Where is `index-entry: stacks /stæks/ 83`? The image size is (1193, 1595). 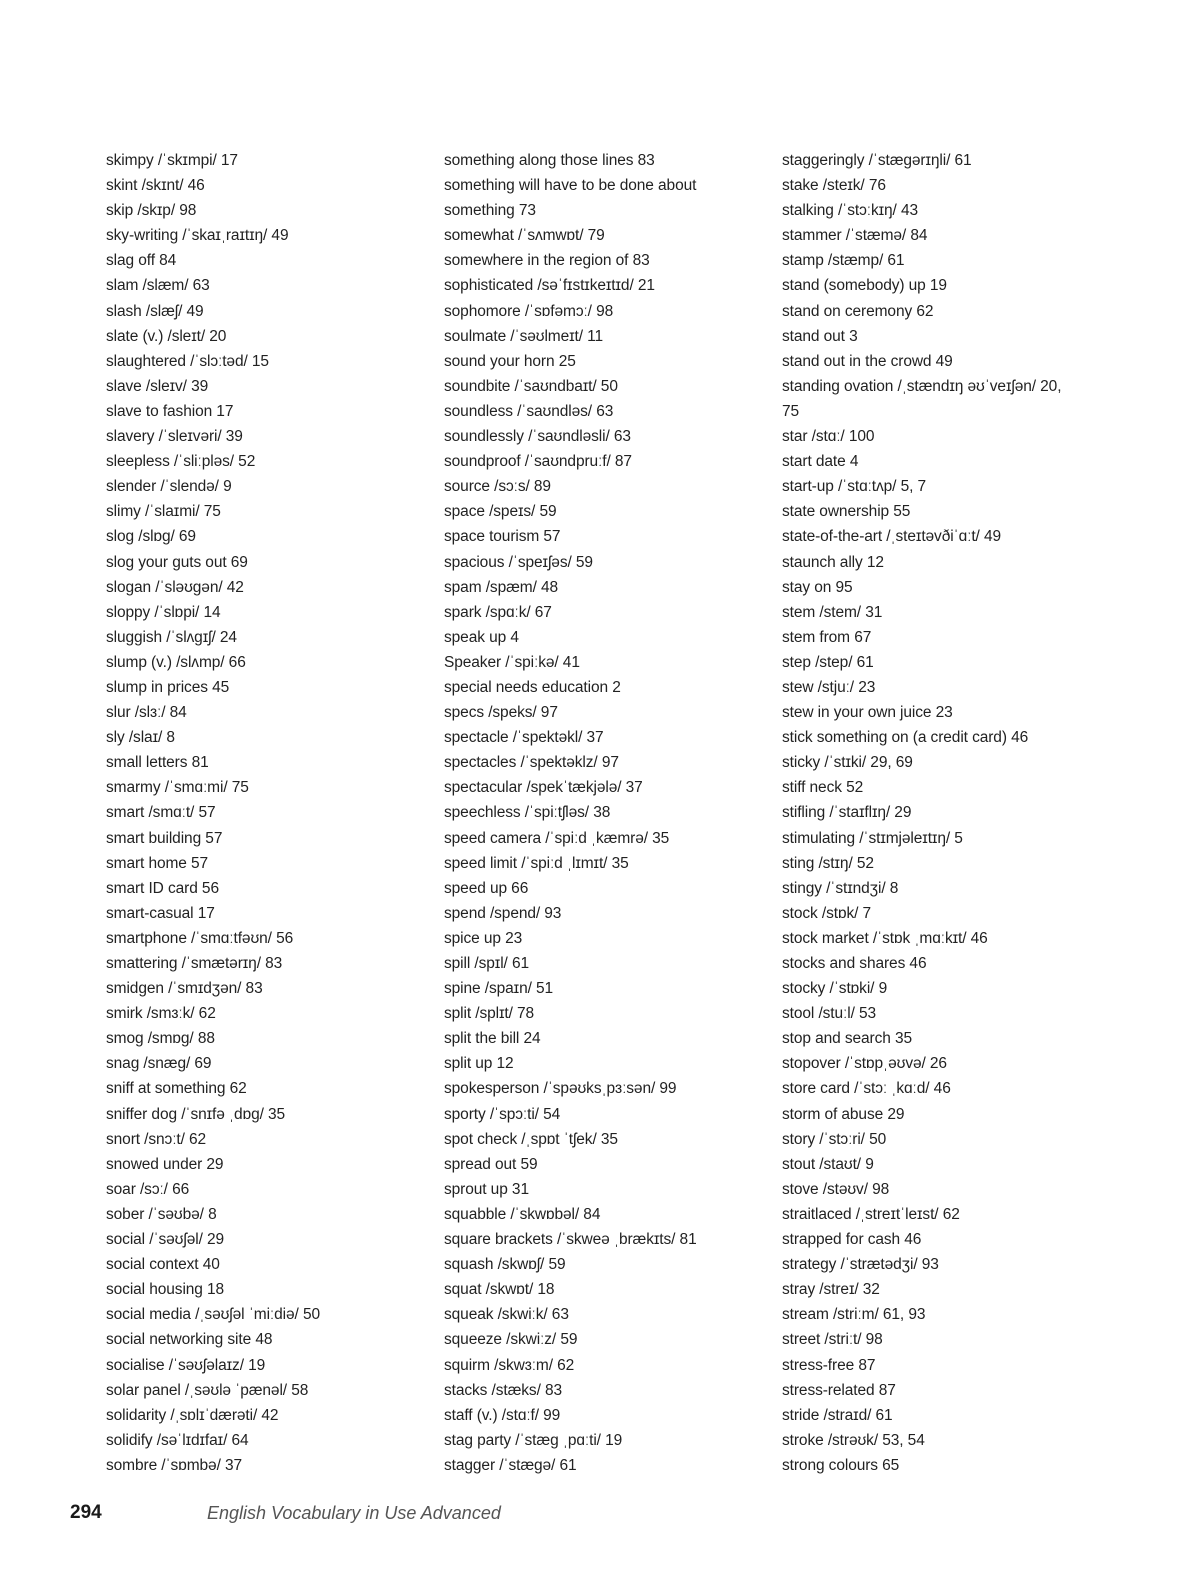 index-entry: stacks /stæks/ 83 is located at coordinates (503, 1390).